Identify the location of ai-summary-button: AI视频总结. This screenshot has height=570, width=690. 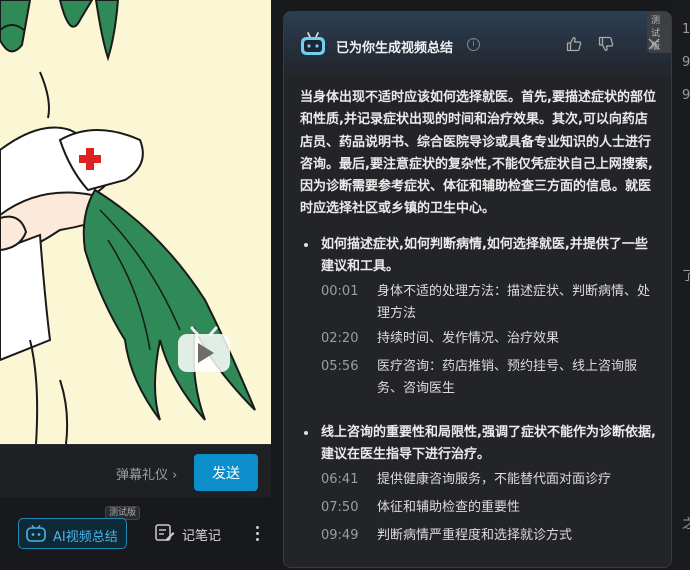
(72, 533).